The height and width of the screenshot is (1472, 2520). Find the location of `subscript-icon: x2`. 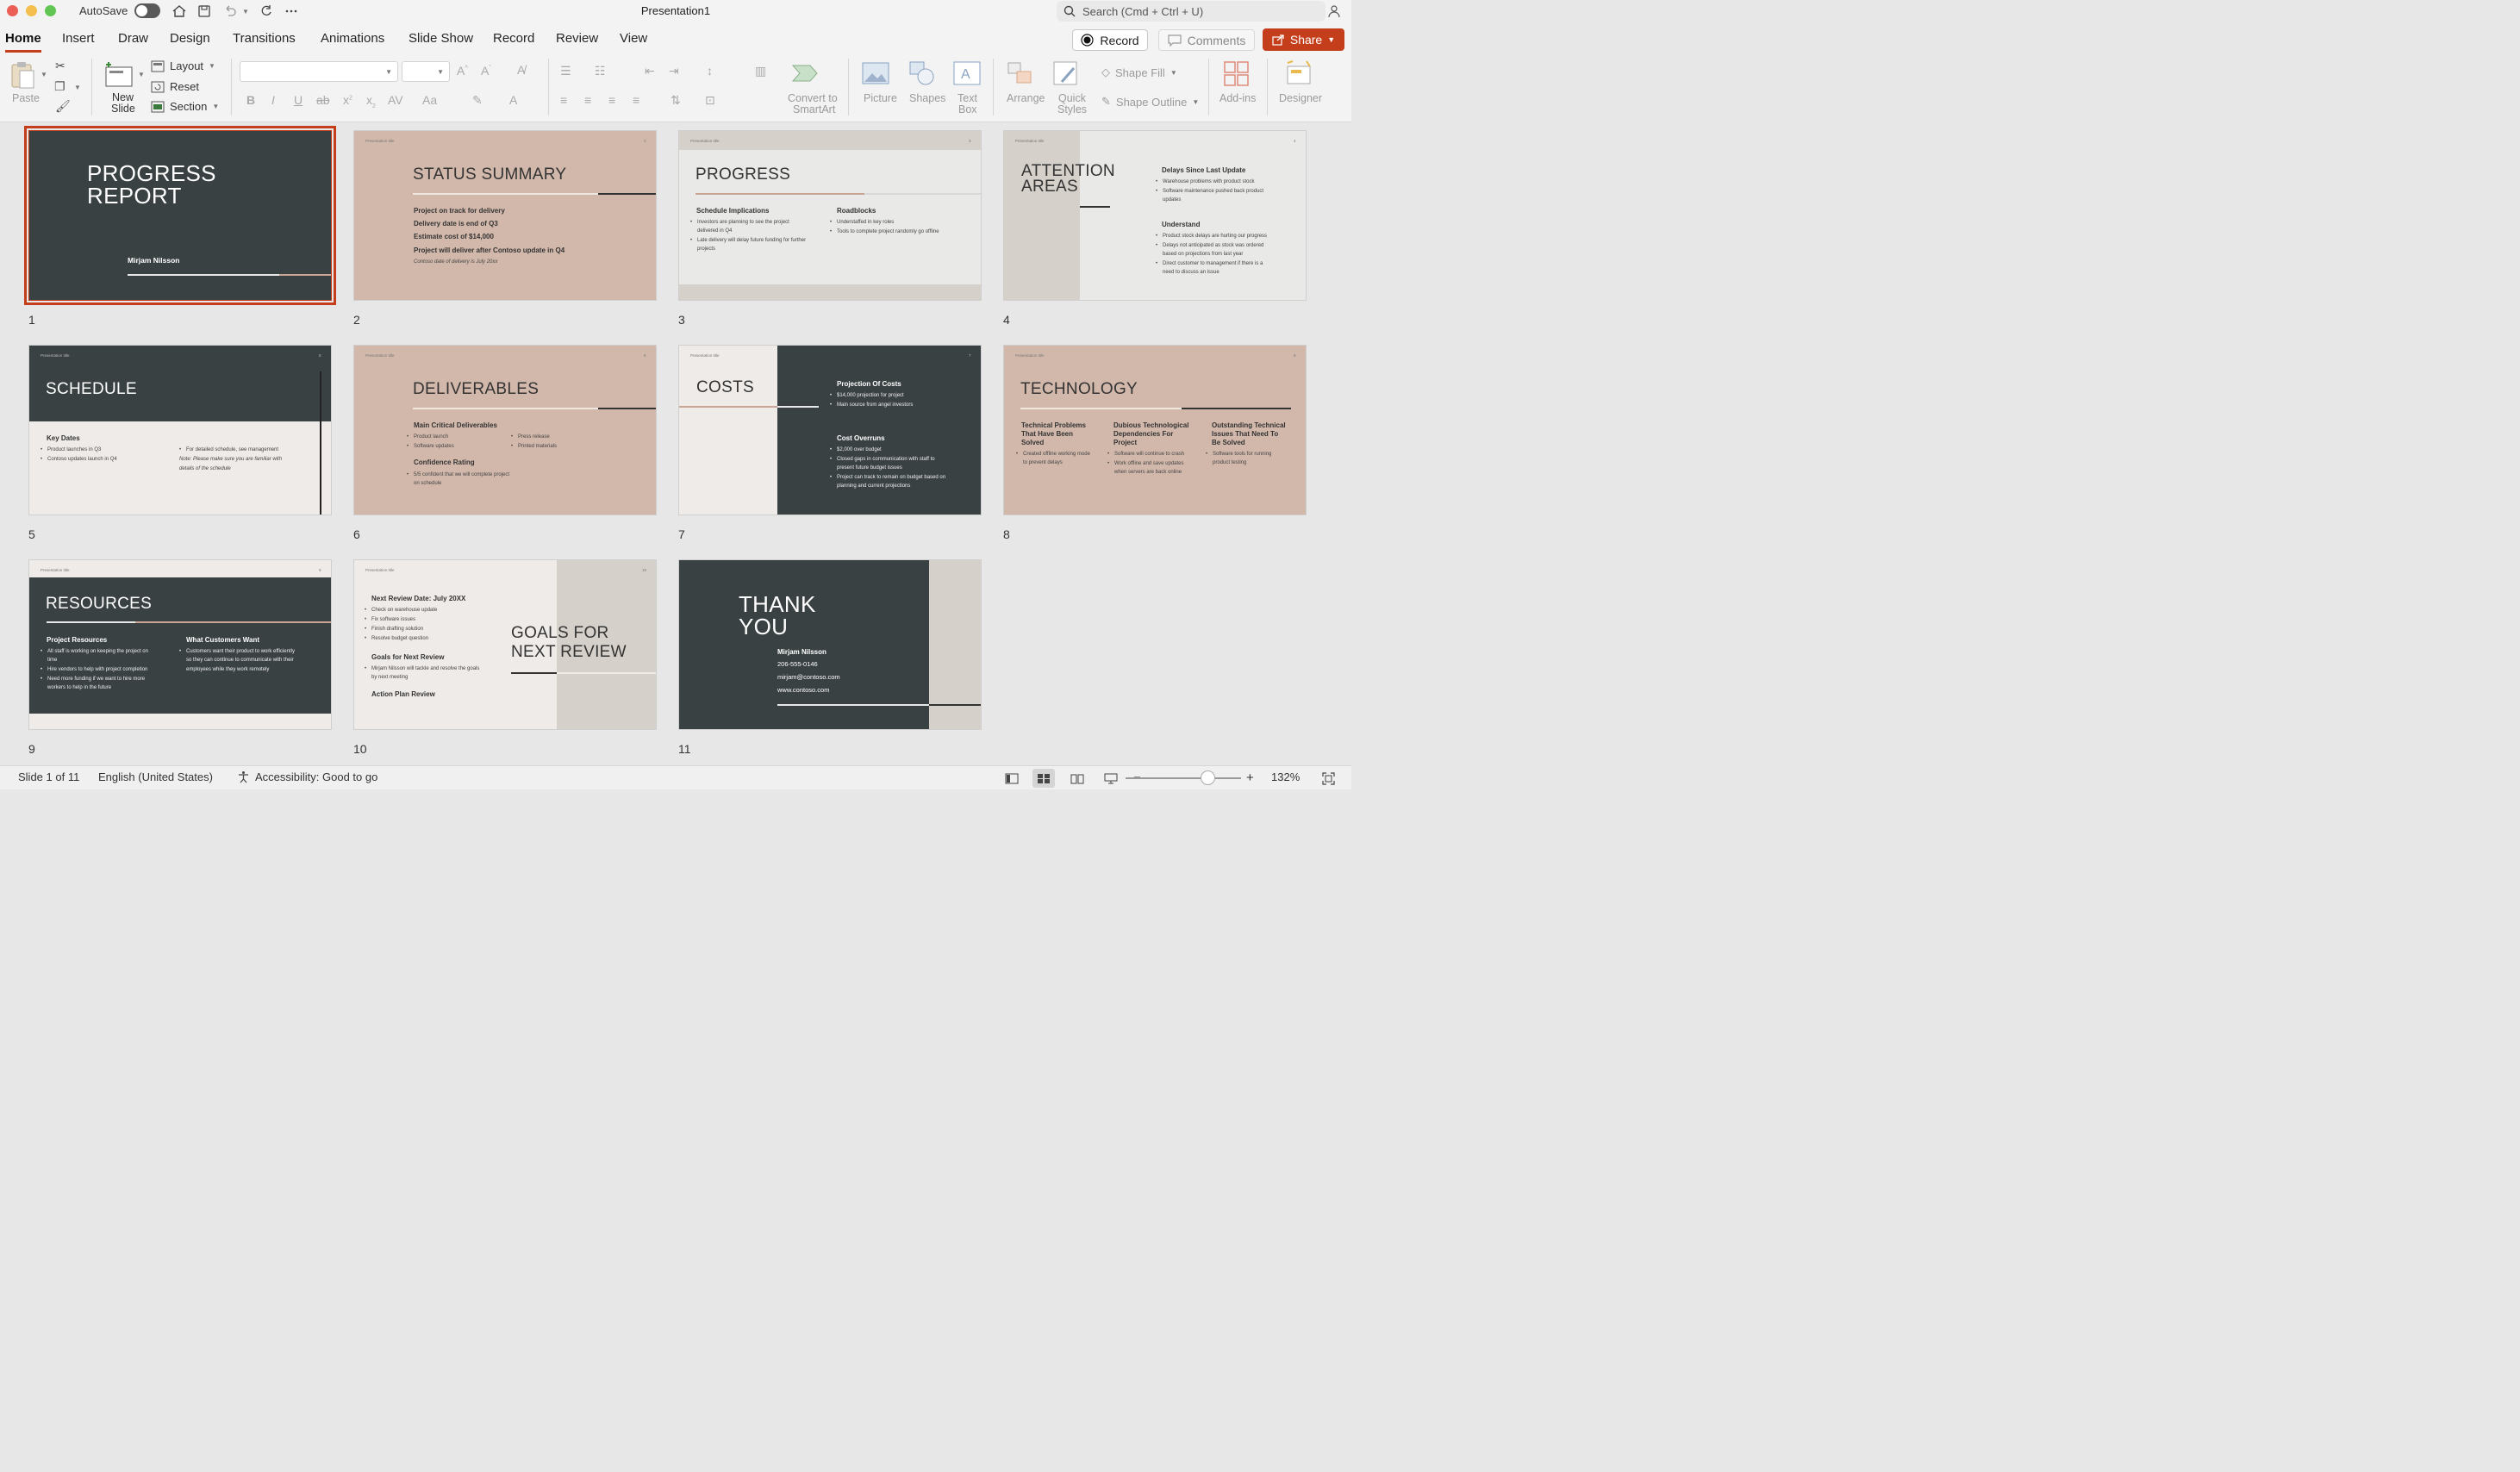

subscript-icon: x2 is located at coordinates (371, 101).